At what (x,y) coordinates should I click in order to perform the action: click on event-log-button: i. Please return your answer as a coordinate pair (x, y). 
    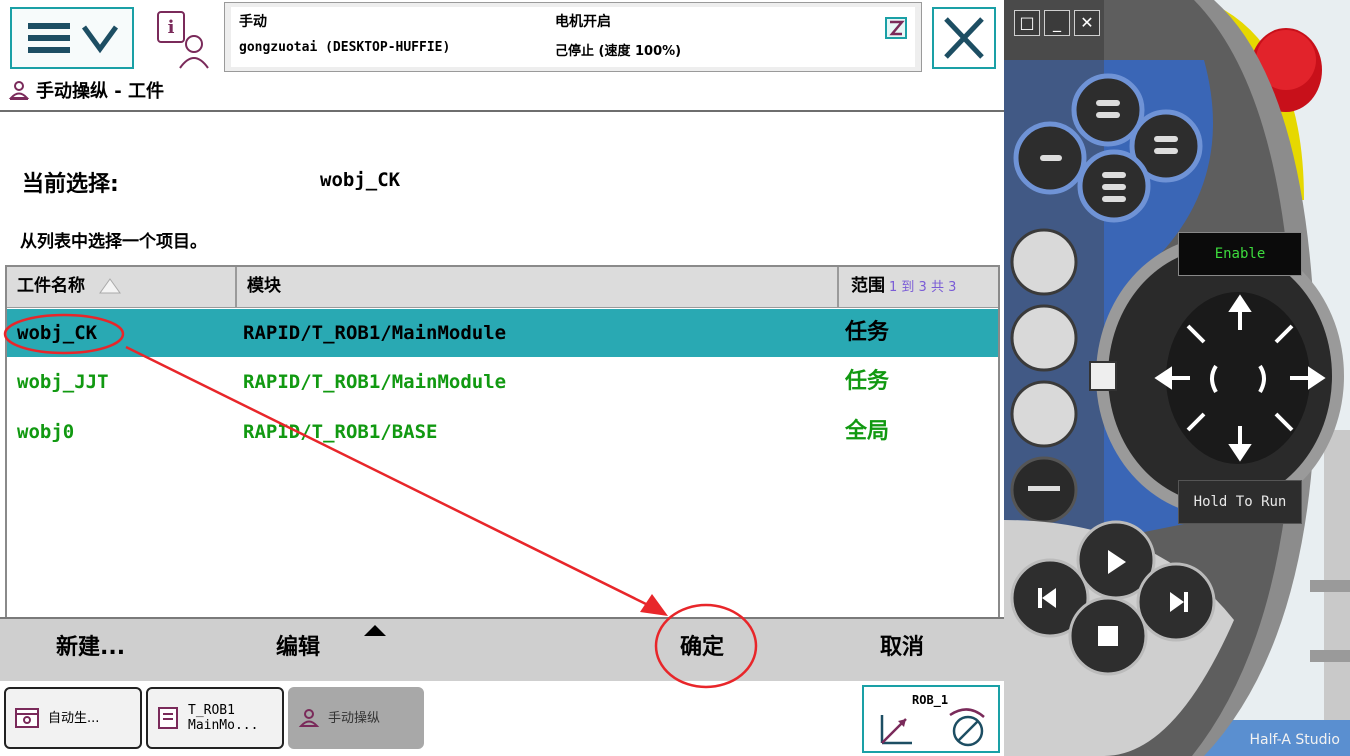
    Looking at the image, I should click on (184, 40).